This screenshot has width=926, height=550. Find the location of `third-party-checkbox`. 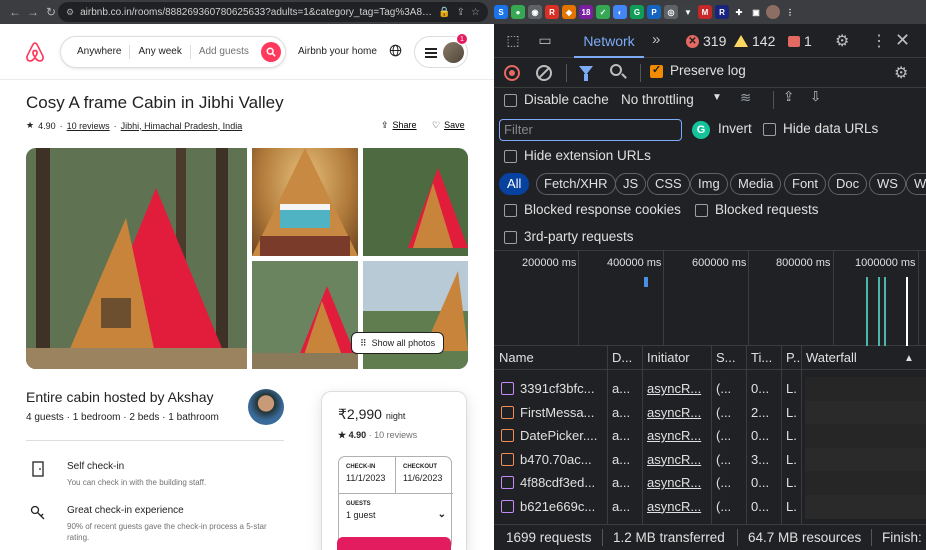

third-party-checkbox is located at coordinates (510, 237).